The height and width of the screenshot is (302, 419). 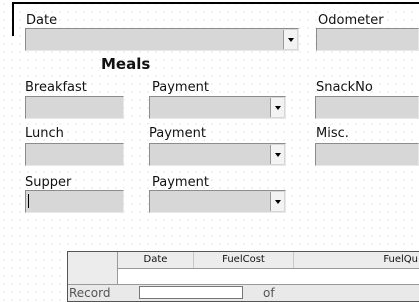 I want to click on lunch-label: Lunch, so click(x=44, y=133).